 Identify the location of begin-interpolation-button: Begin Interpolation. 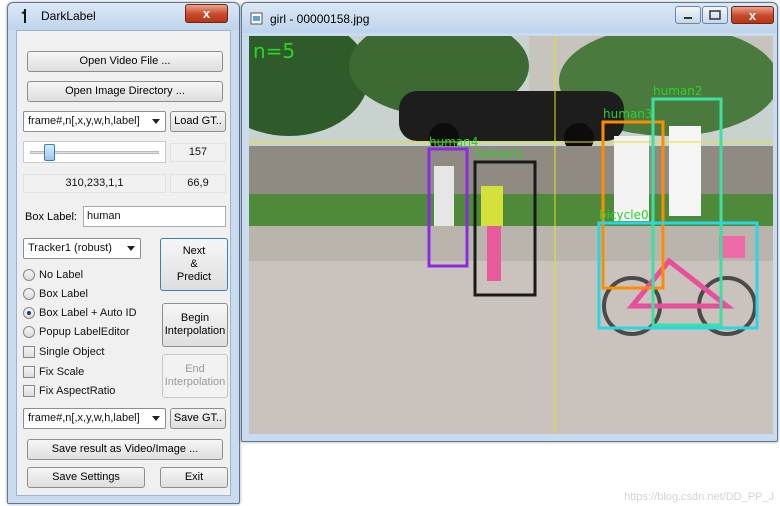
(195, 325).